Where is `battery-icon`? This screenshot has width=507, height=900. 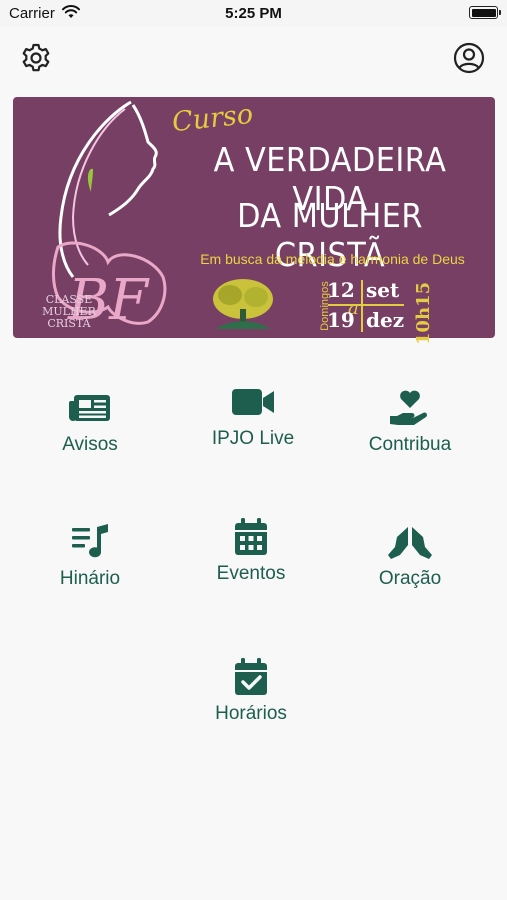
battery-icon is located at coordinates (485, 12).